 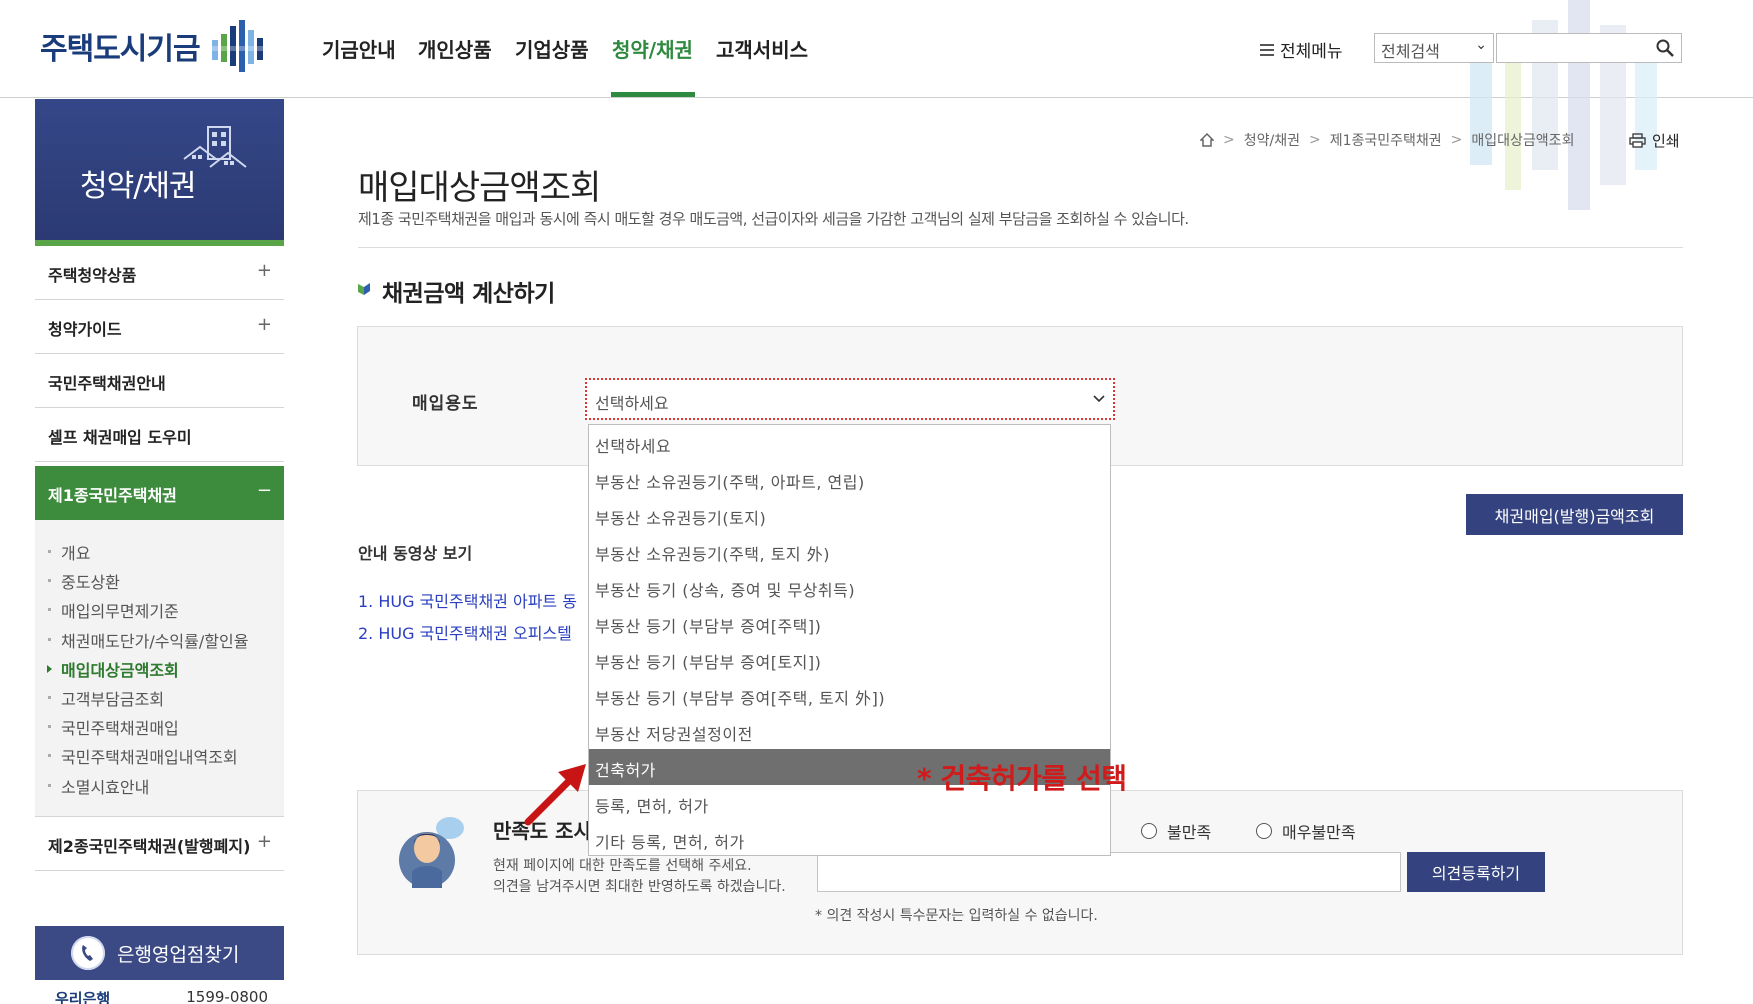 I want to click on sidebar-item-label: 제2종국민주택채권(발행폐지), so click(x=149, y=846).